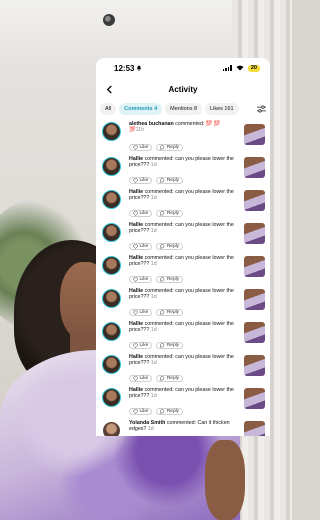 Image resolution: width=320 pixels, height=520 pixels. I want to click on wifi-icon, so click(240, 68).